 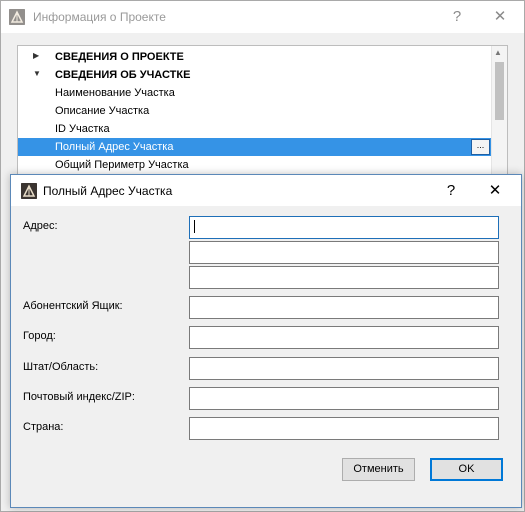 I want to click on zip-label: Почтовый индекс/ZIP:, so click(x=79, y=397).